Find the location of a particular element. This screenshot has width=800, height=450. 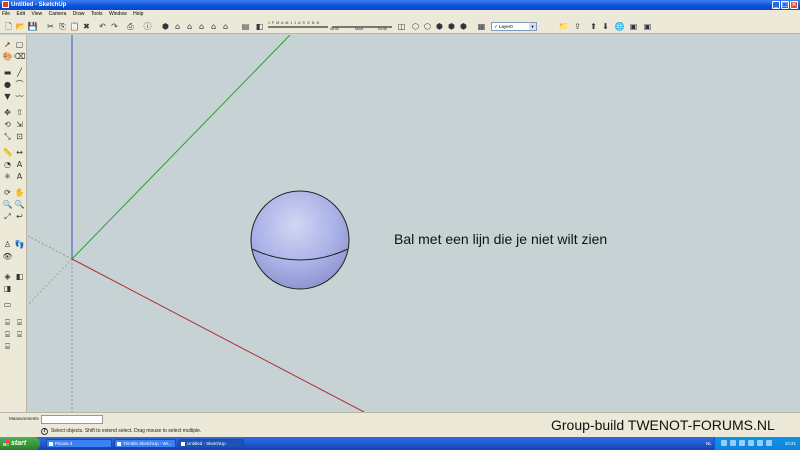

rotate-icon: ⟲ is located at coordinates (7, 124).